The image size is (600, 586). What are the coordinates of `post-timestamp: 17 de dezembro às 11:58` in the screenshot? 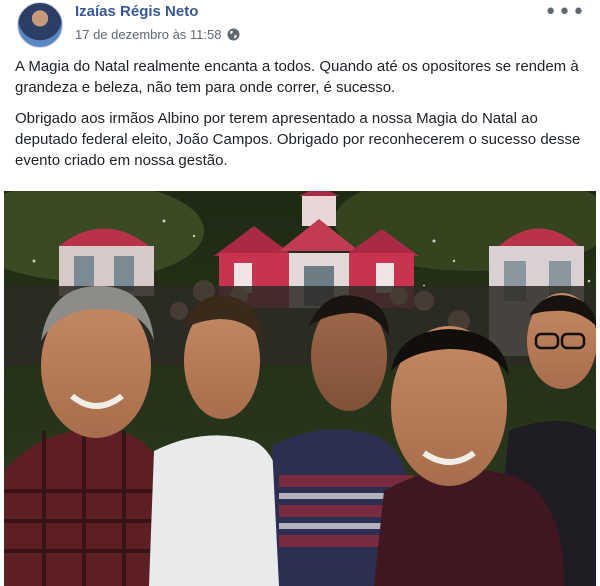 It's located at (148, 34).